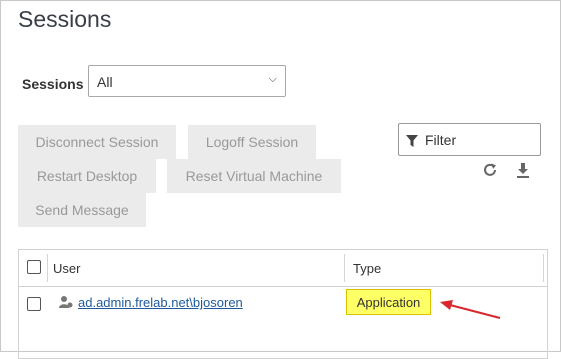 The height and width of the screenshot is (359, 561). What do you see at coordinates (34, 304) in the screenshot?
I see `row-checkbox` at bounding box center [34, 304].